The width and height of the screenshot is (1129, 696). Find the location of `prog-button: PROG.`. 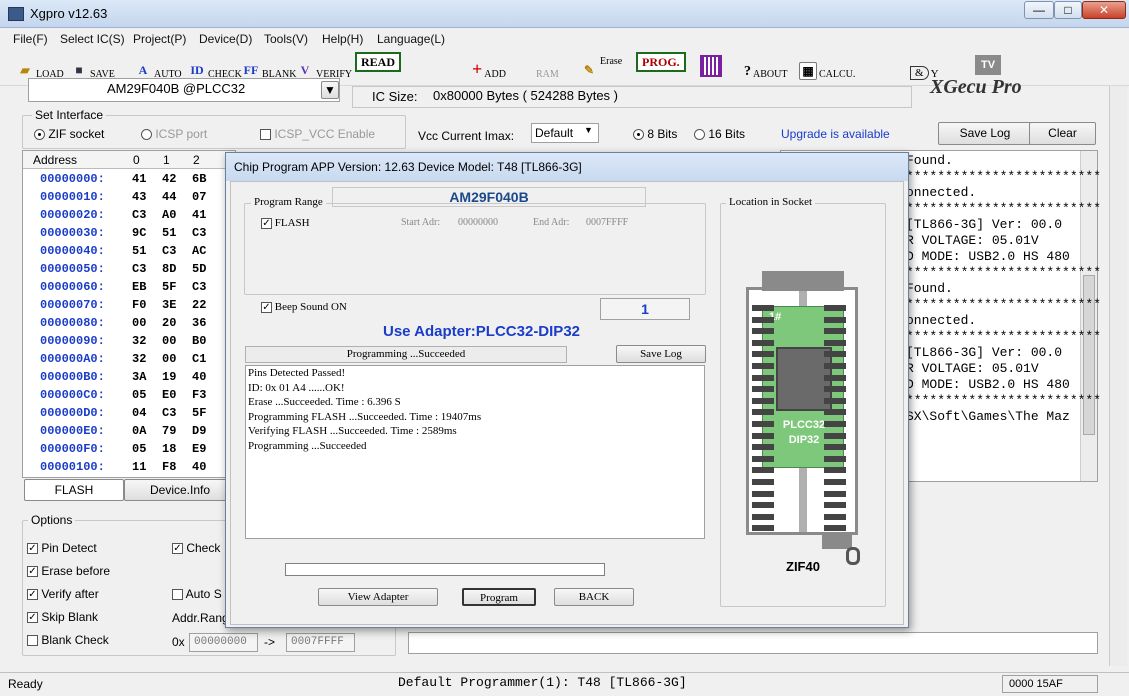

prog-button: PROG. is located at coordinates (661, 62).